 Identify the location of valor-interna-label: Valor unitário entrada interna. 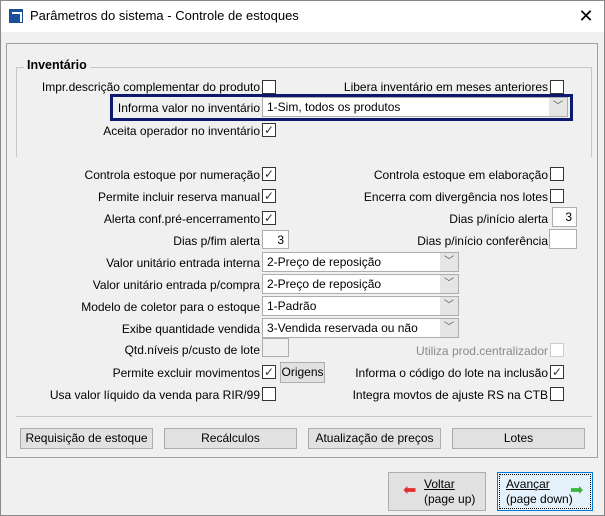
(183, 263).